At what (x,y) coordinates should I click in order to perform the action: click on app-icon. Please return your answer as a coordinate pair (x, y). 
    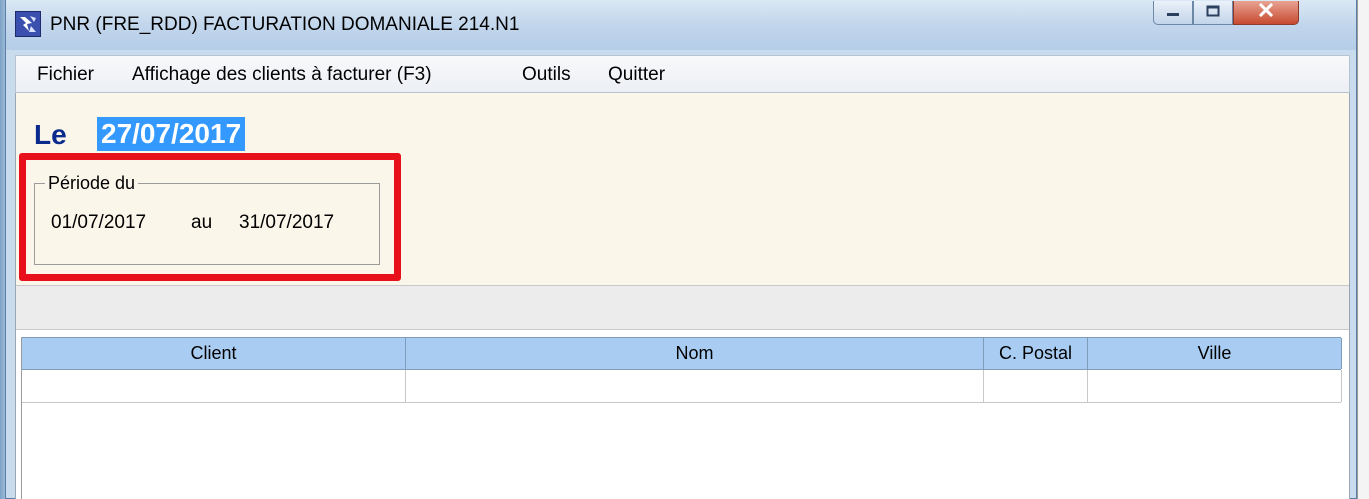
    Looking at the image, I should click on (28, 24).